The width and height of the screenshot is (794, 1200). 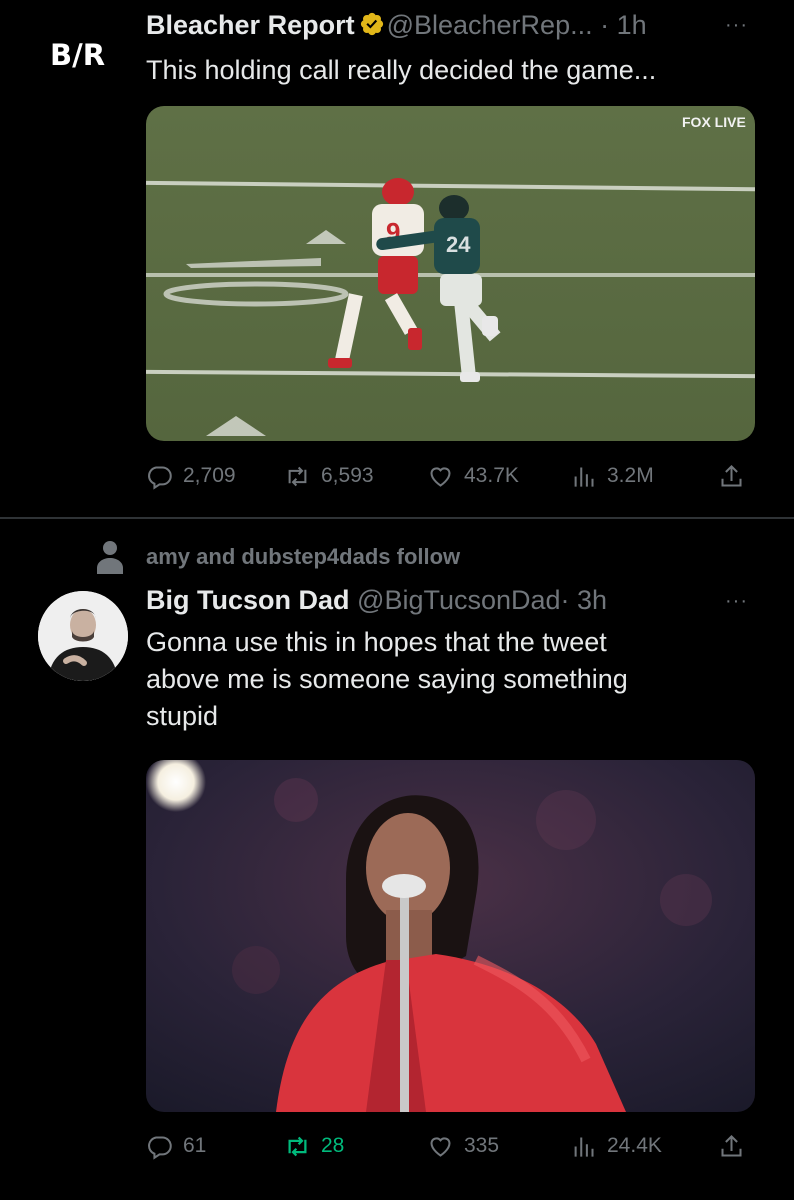 What do you see at coordinates (110, 557) in the screenshot?
I see `person-icon` at bounding box center [110, 557].